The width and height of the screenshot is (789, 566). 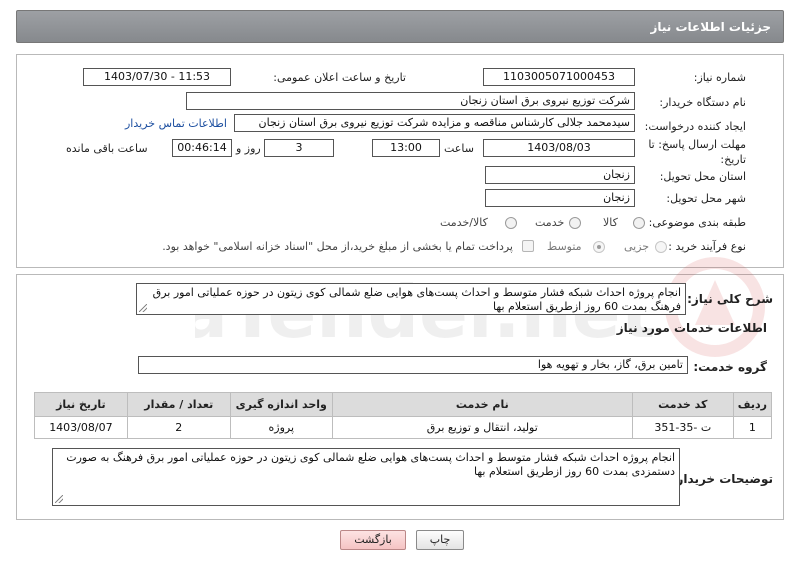 I want to click on back-button: بازگشت, so click(x=373, y=540).